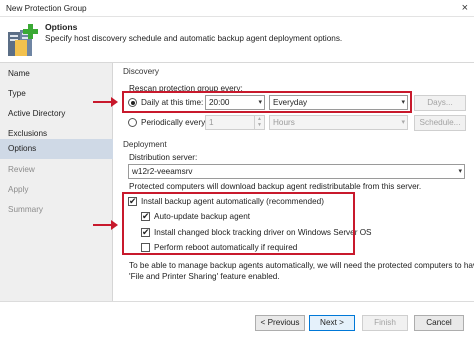 The width and height of the screenshot is (474, 337). I want to click on distribution-server-select: w12r2-veeamsrv ▾, so click(296, 171).